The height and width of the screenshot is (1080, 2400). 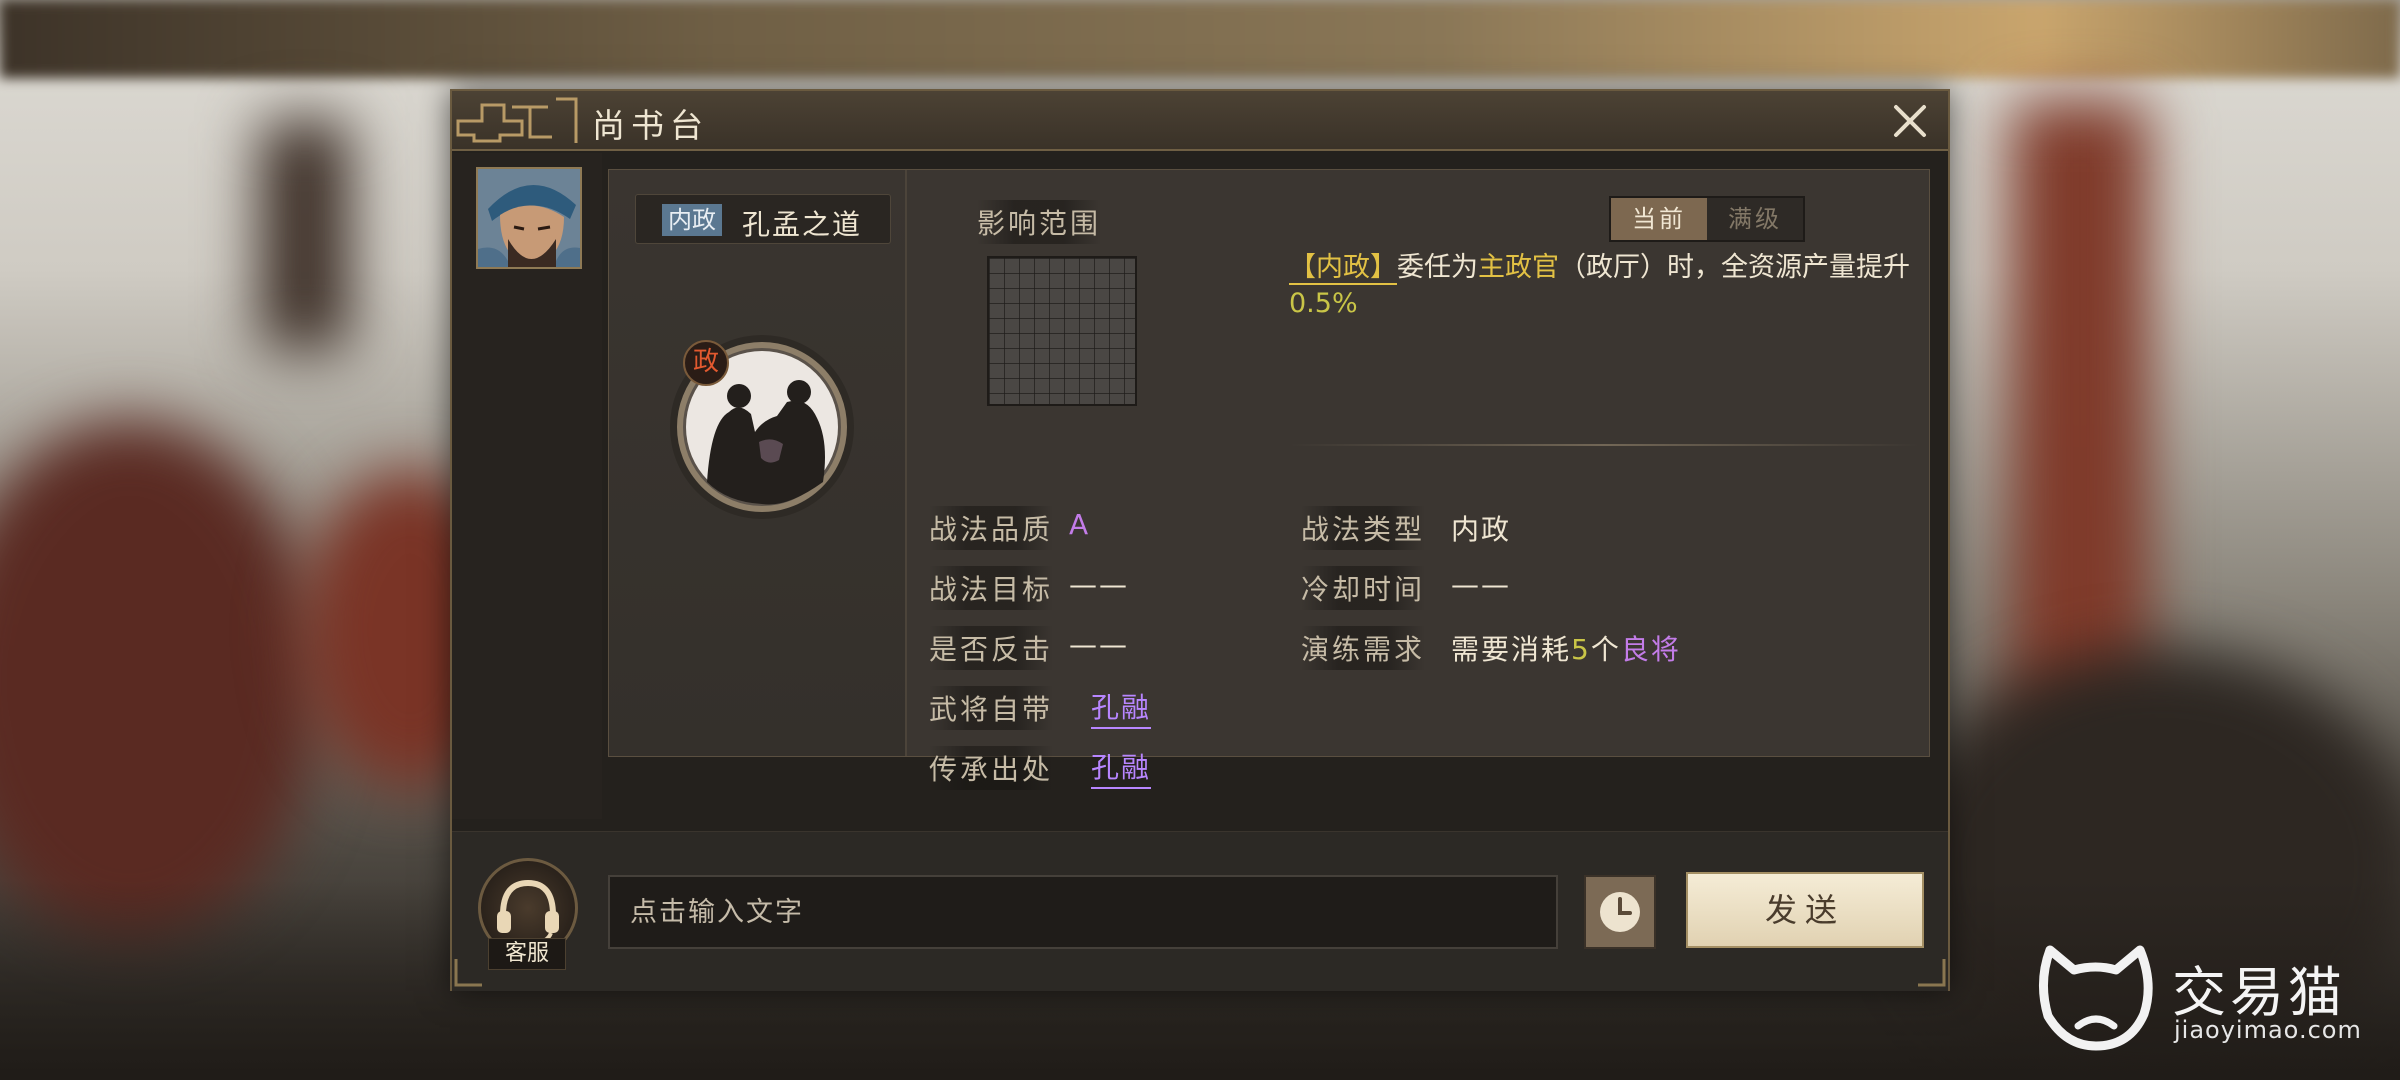 What do you see at coordinates (1363, 528) in the screenshot?
I see `skill-type-label: 战法类型` at bounding box center [1363, 528].